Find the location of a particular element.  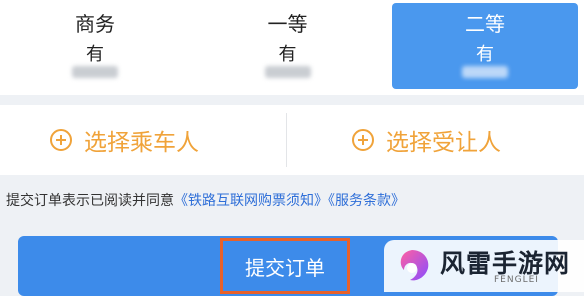

watermark: 风雷手游网 FENGLEI is located at coordinates (484, 266).